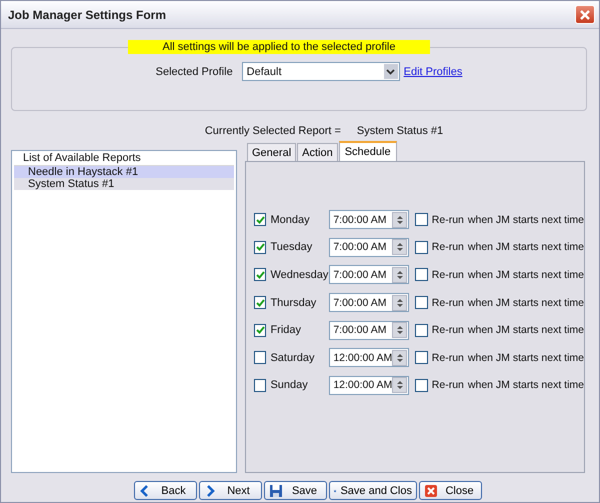 This screenshot has width=600, height=503. I want to click on report-item: Needle in Haystack #1, so click(124, 172).